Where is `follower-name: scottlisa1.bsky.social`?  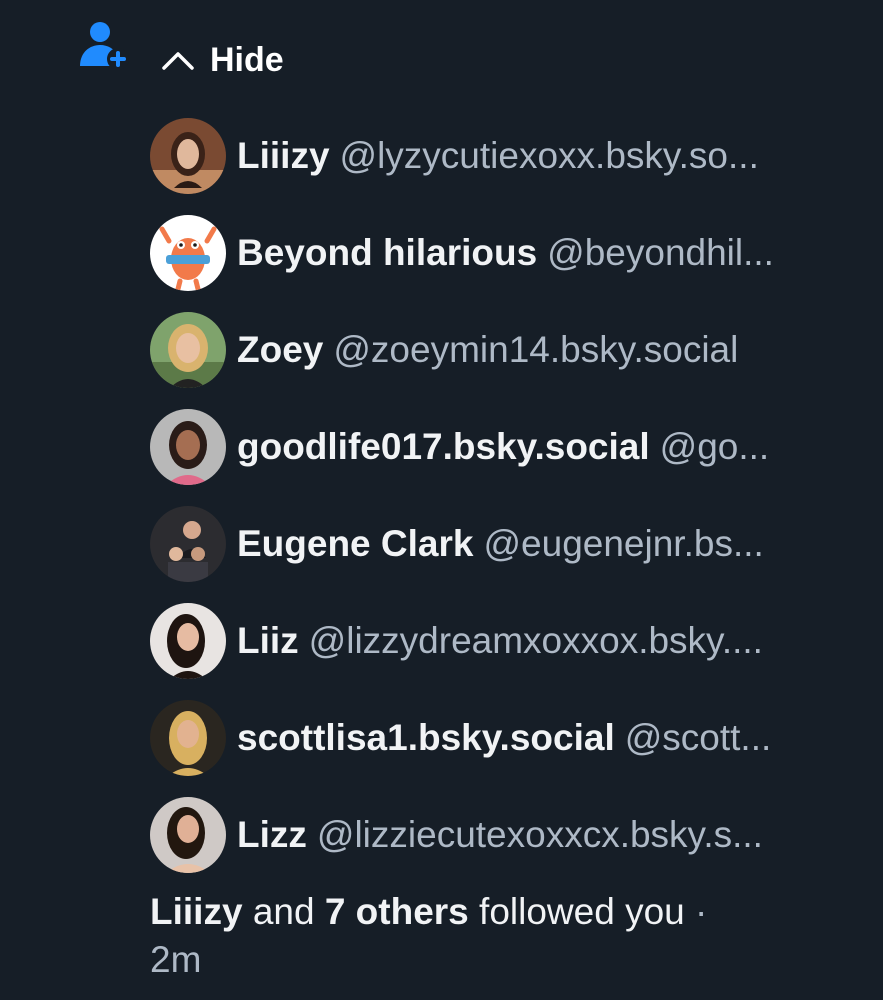
follower-name: scottlisa1.bsky.social is located at coordinates (426, 737).